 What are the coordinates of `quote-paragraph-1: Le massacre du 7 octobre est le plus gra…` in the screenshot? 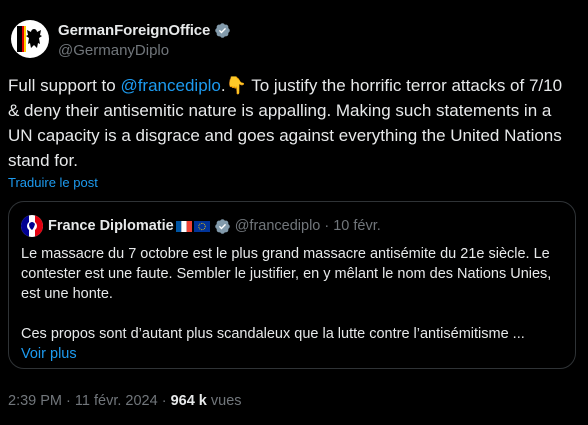 It's located at (286, 274).